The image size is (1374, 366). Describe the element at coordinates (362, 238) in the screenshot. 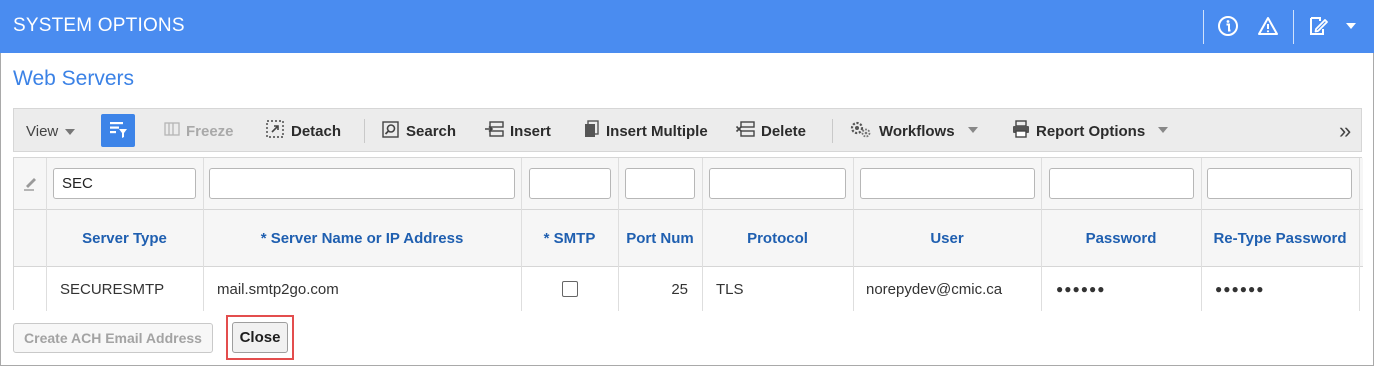

I see `column-header: * Server Name or IP Address` at that location.